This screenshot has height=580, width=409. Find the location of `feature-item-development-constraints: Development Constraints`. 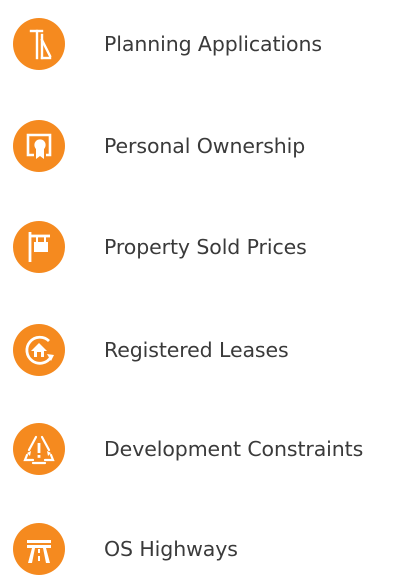

feature-item-development-constraints: Development Constraints is located at coordinates (204, 449).